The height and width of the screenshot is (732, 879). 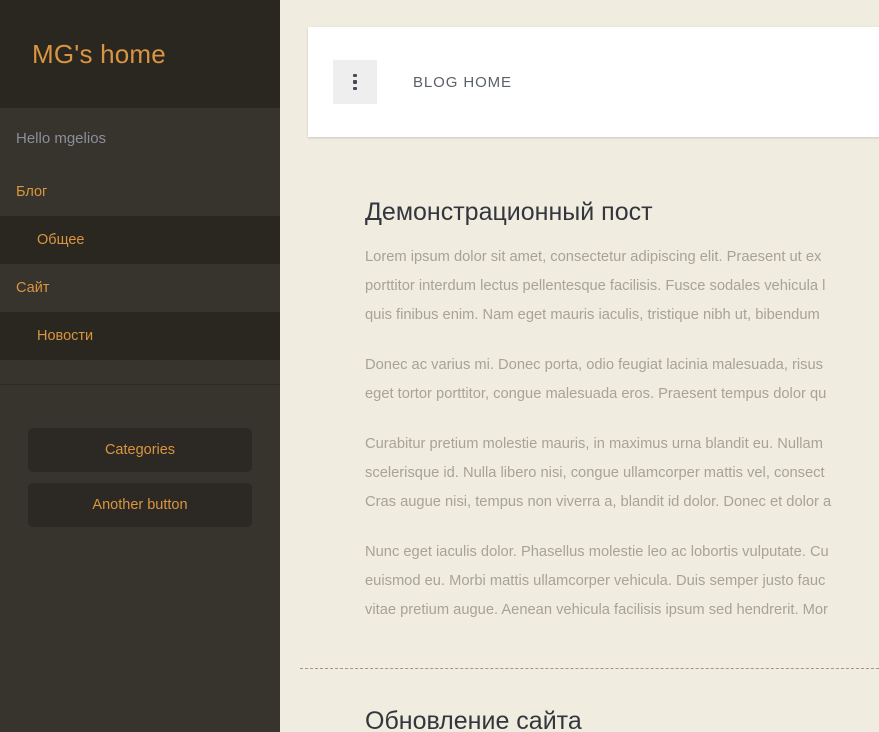 I want to click on sidebar-brand: MG's home, so click(x=140, y=54).